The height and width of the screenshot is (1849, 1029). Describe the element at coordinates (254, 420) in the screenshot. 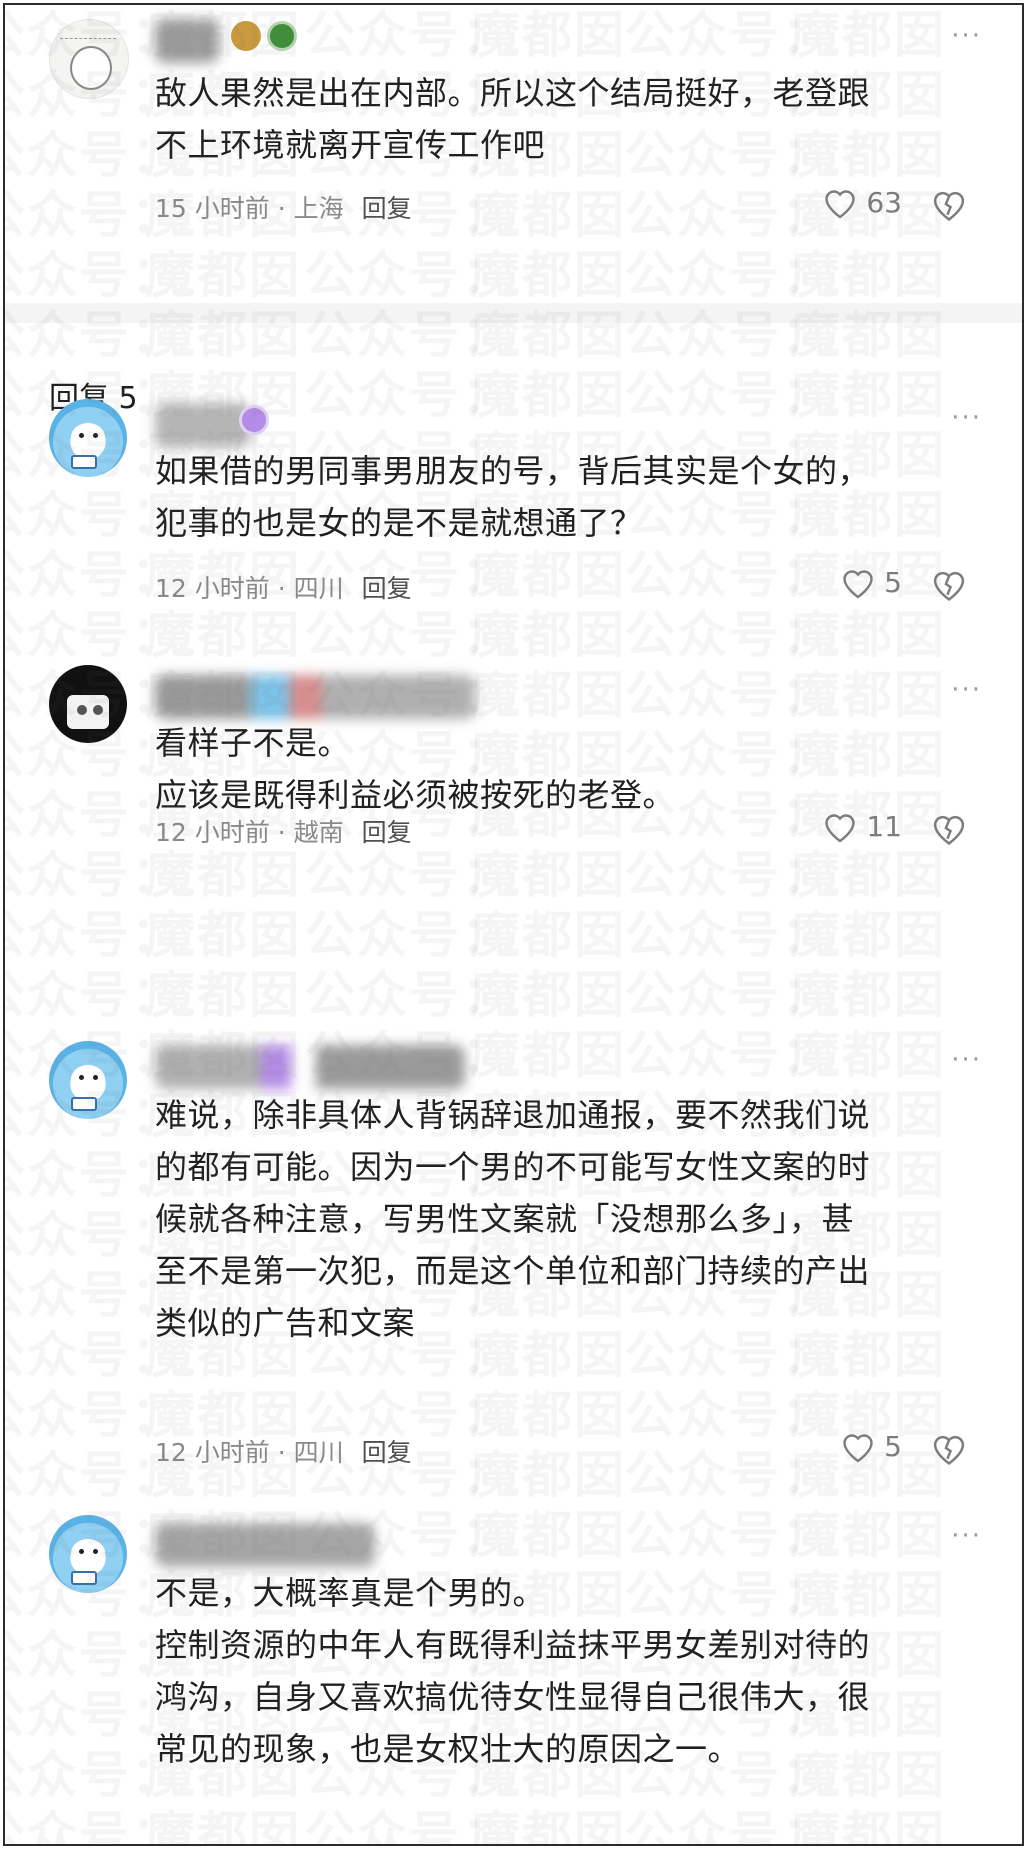

I see `pen-badge-icon` at that location.